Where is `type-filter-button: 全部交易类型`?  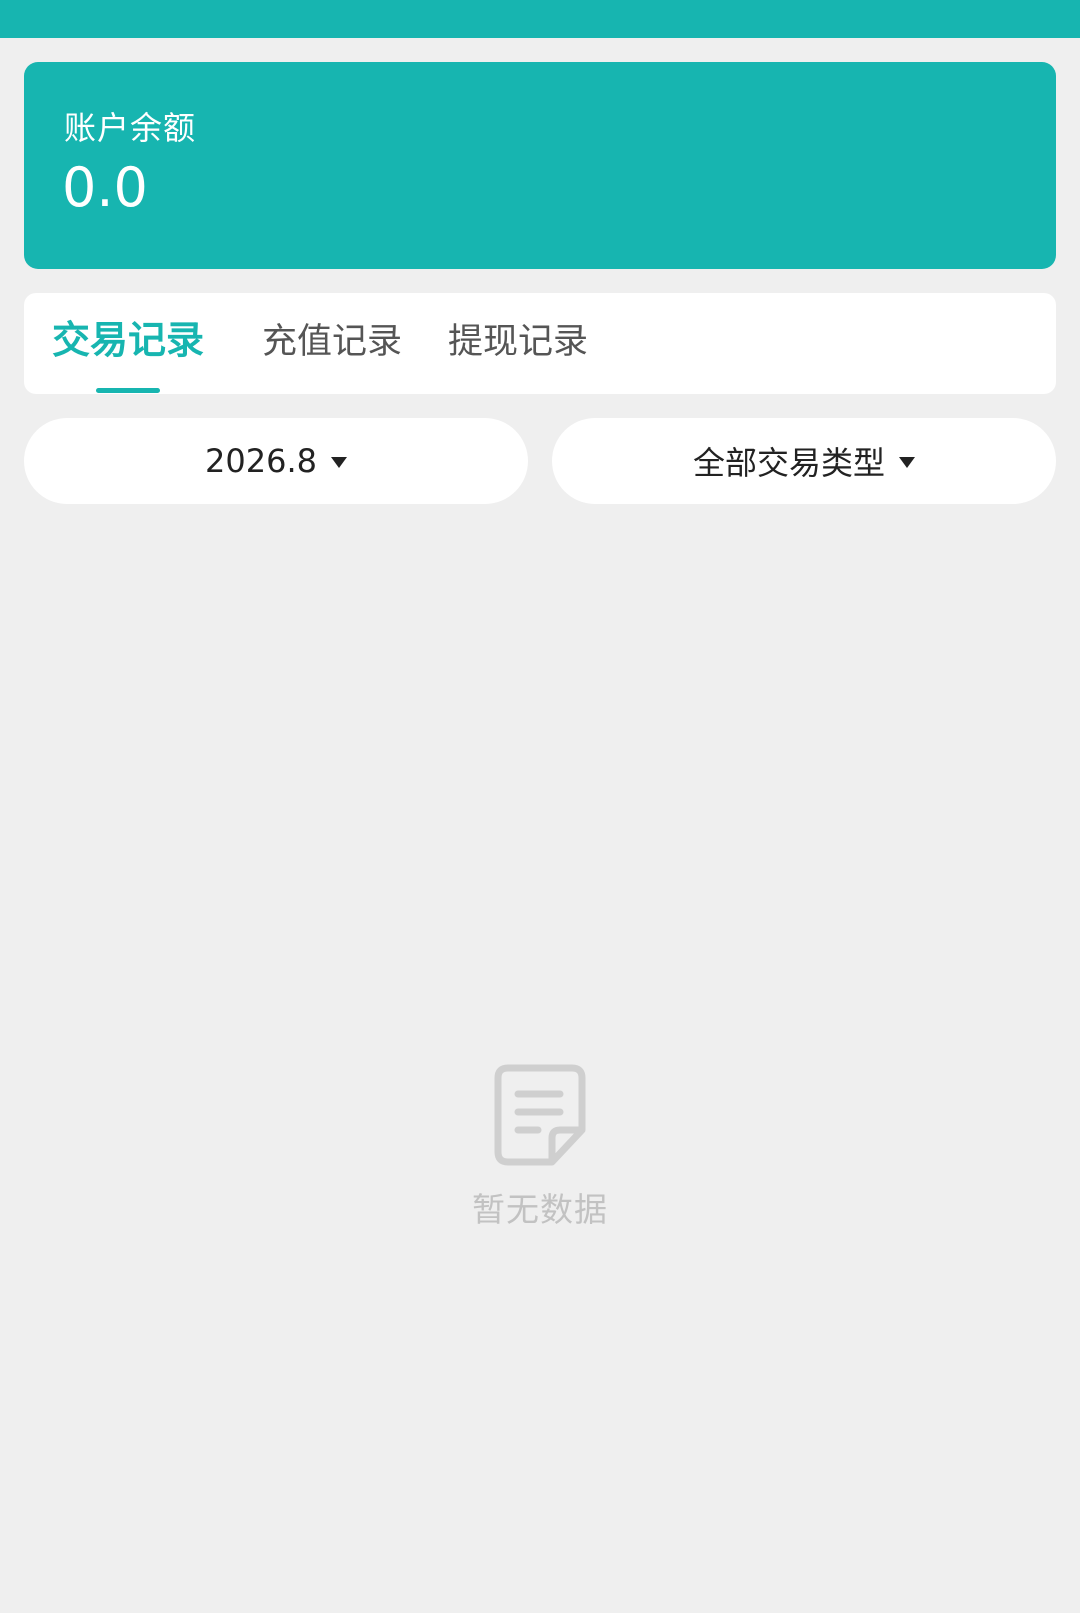 type-filter-button: 全部交易类型 is located at coordinates (804, 461).